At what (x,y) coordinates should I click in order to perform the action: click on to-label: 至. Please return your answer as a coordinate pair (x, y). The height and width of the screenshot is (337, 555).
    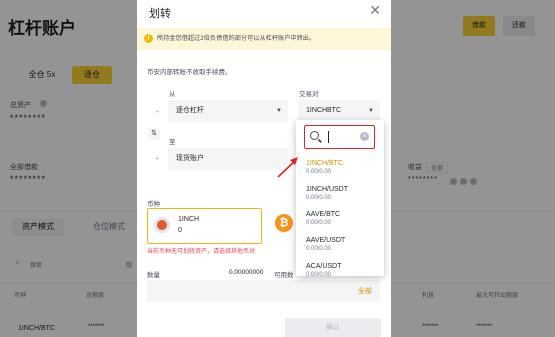
    Looking at the image, I should click on (172, 142).